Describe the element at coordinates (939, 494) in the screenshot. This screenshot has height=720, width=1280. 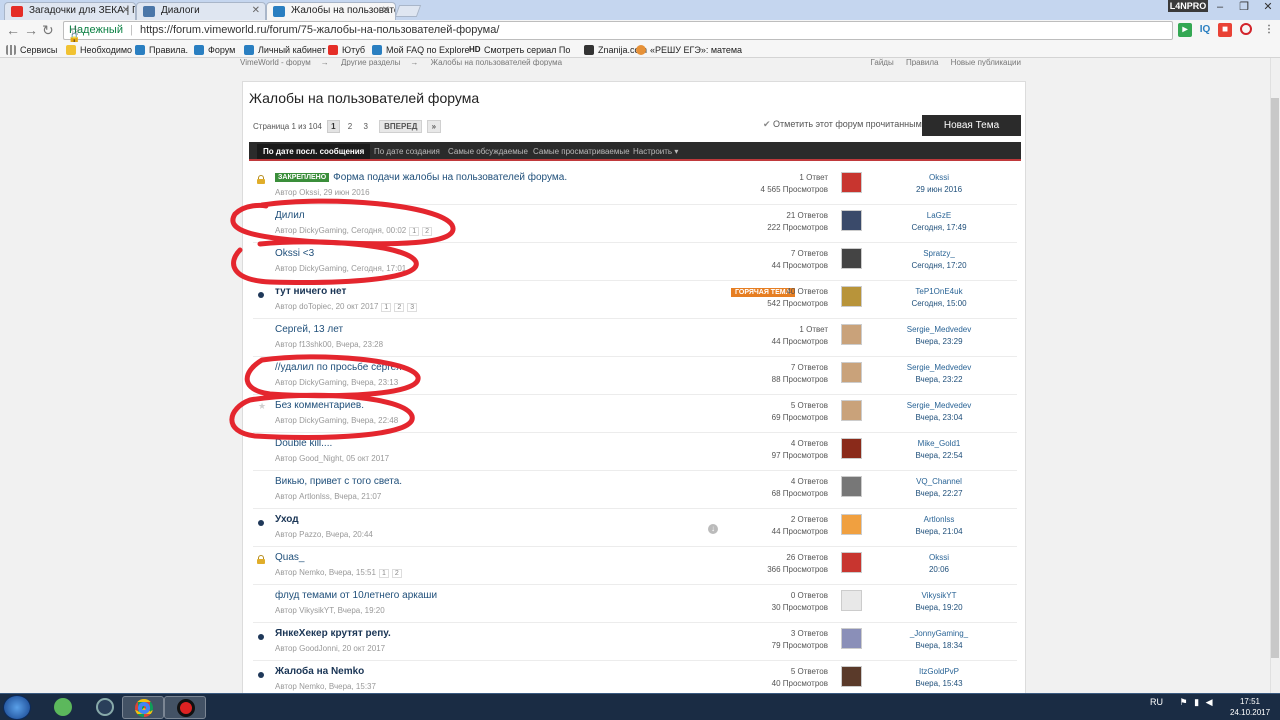
I see `last-post-date: Вчера, 22:27` at that location.